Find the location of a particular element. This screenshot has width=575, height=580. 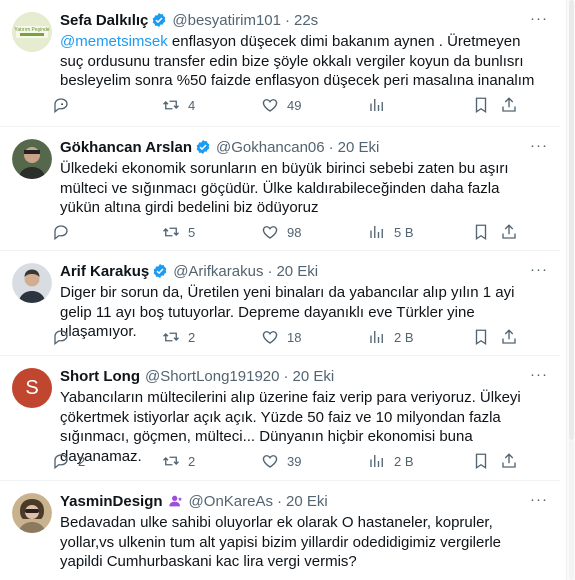

retweet-button: 5 is located at coordinates (178, 232).